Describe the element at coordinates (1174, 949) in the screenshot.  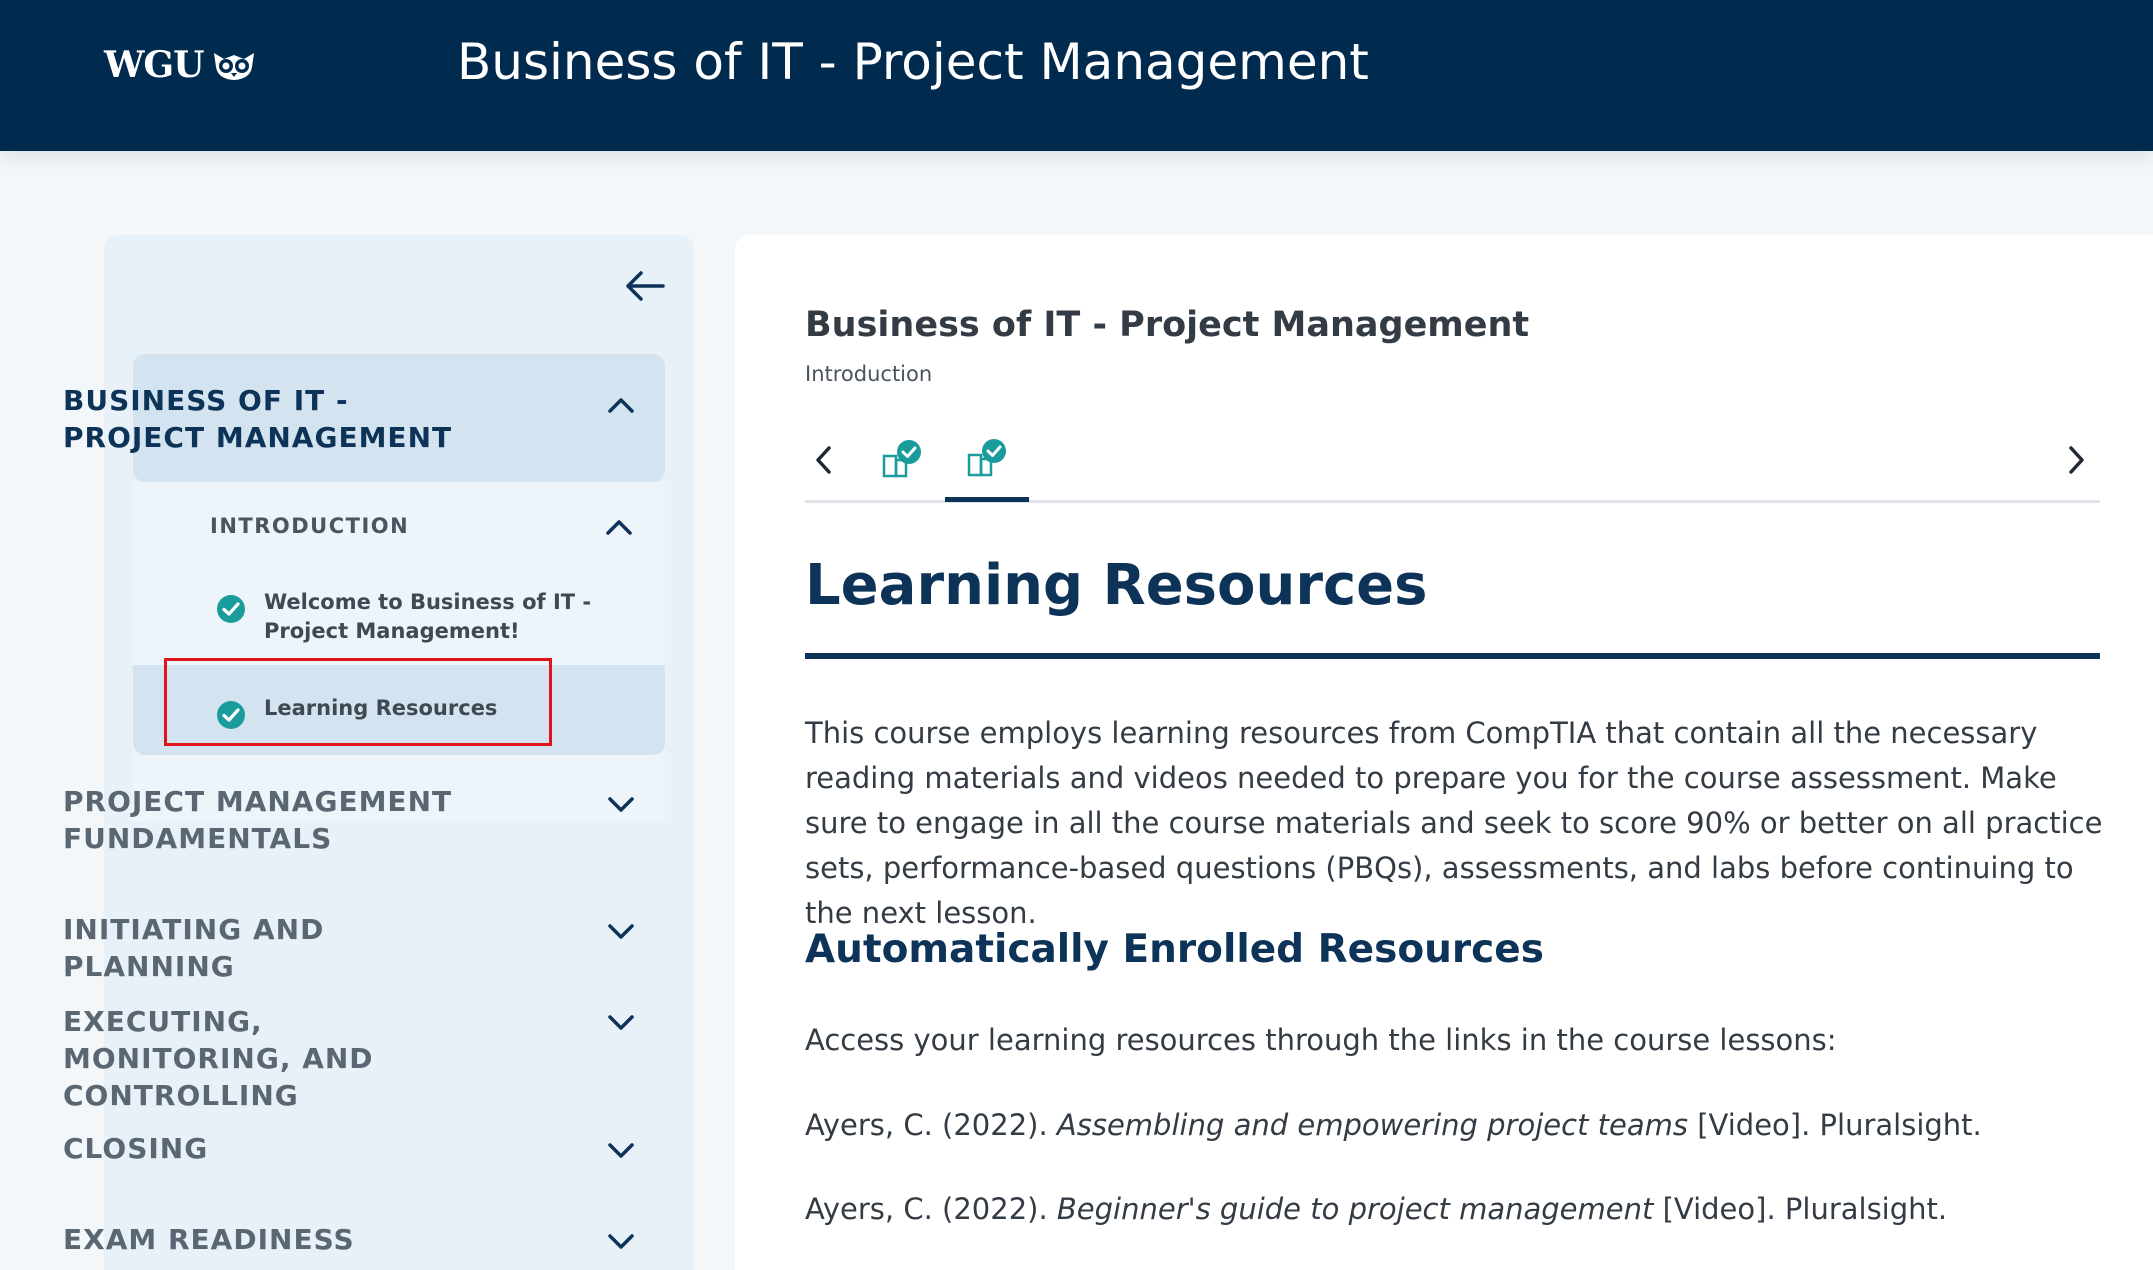
I see `section-heading: Automatically Enrolled Resources` at that location.